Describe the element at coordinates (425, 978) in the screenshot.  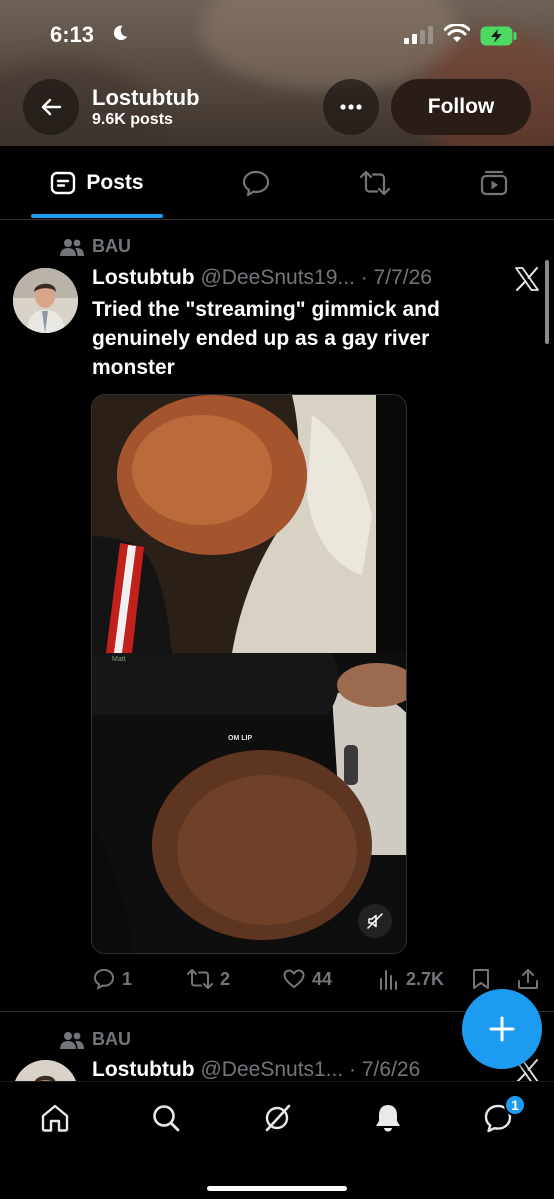
I see `view-count: 2.7K` at that location.